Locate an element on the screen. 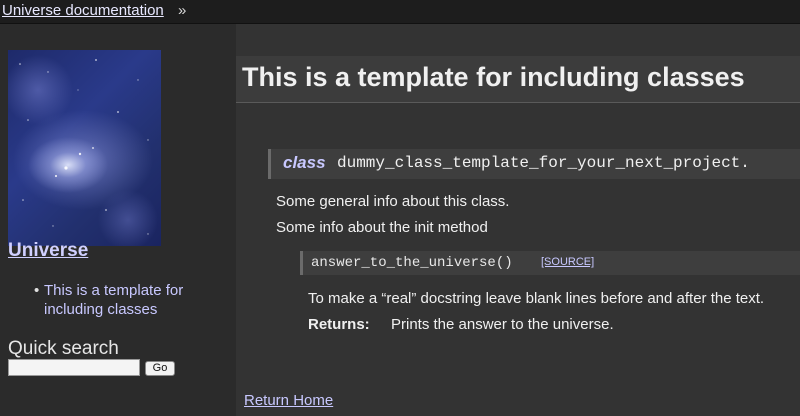 This screenshot has height=416, width=800. return-home-link: Return Home is located at coordinates (288, 400).